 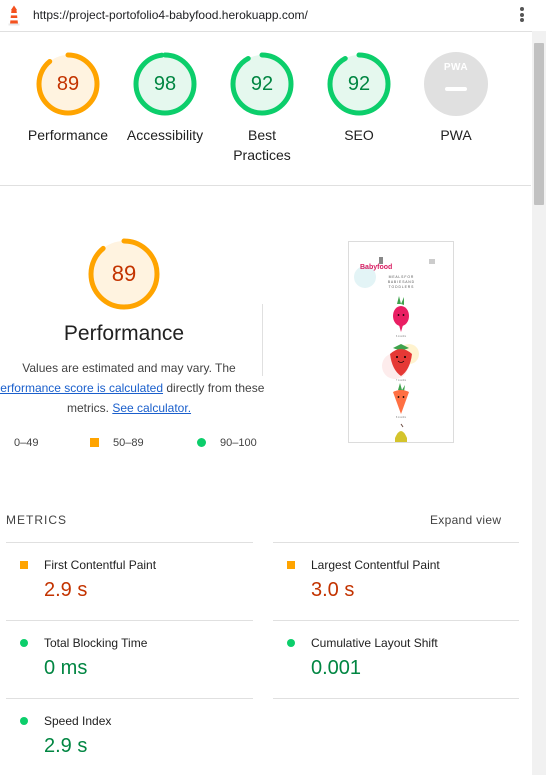 I want to click on metric-lcp-value: 3.0 s, so click(x=333, y=590).